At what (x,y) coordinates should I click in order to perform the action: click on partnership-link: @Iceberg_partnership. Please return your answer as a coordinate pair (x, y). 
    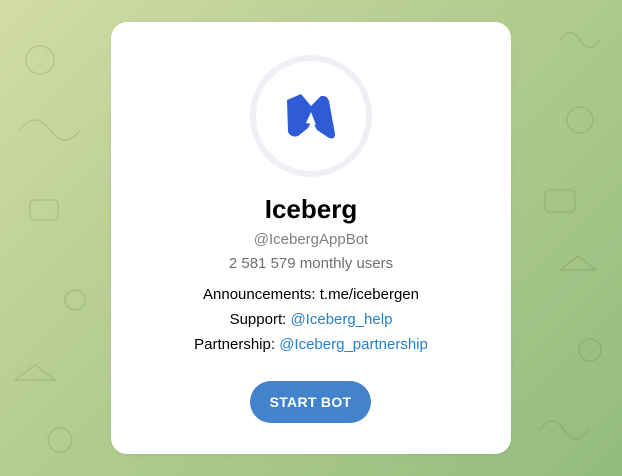
    Looking at the image, I should click on (353, 344).